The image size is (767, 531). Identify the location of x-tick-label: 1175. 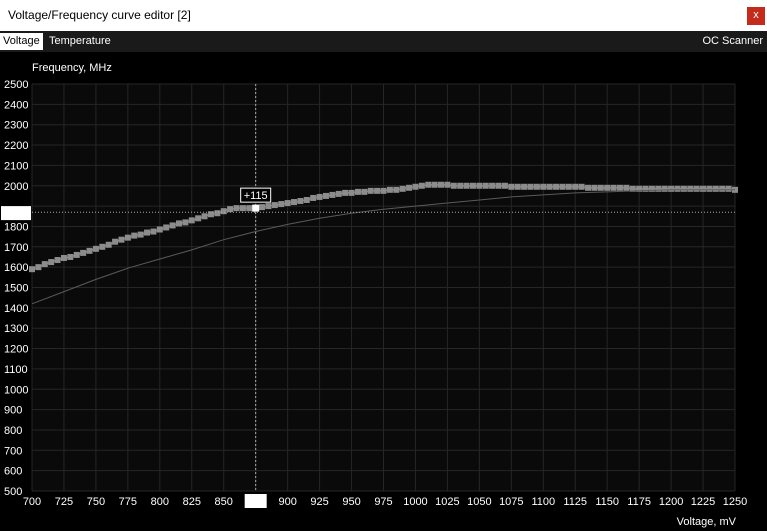
(639, 502).